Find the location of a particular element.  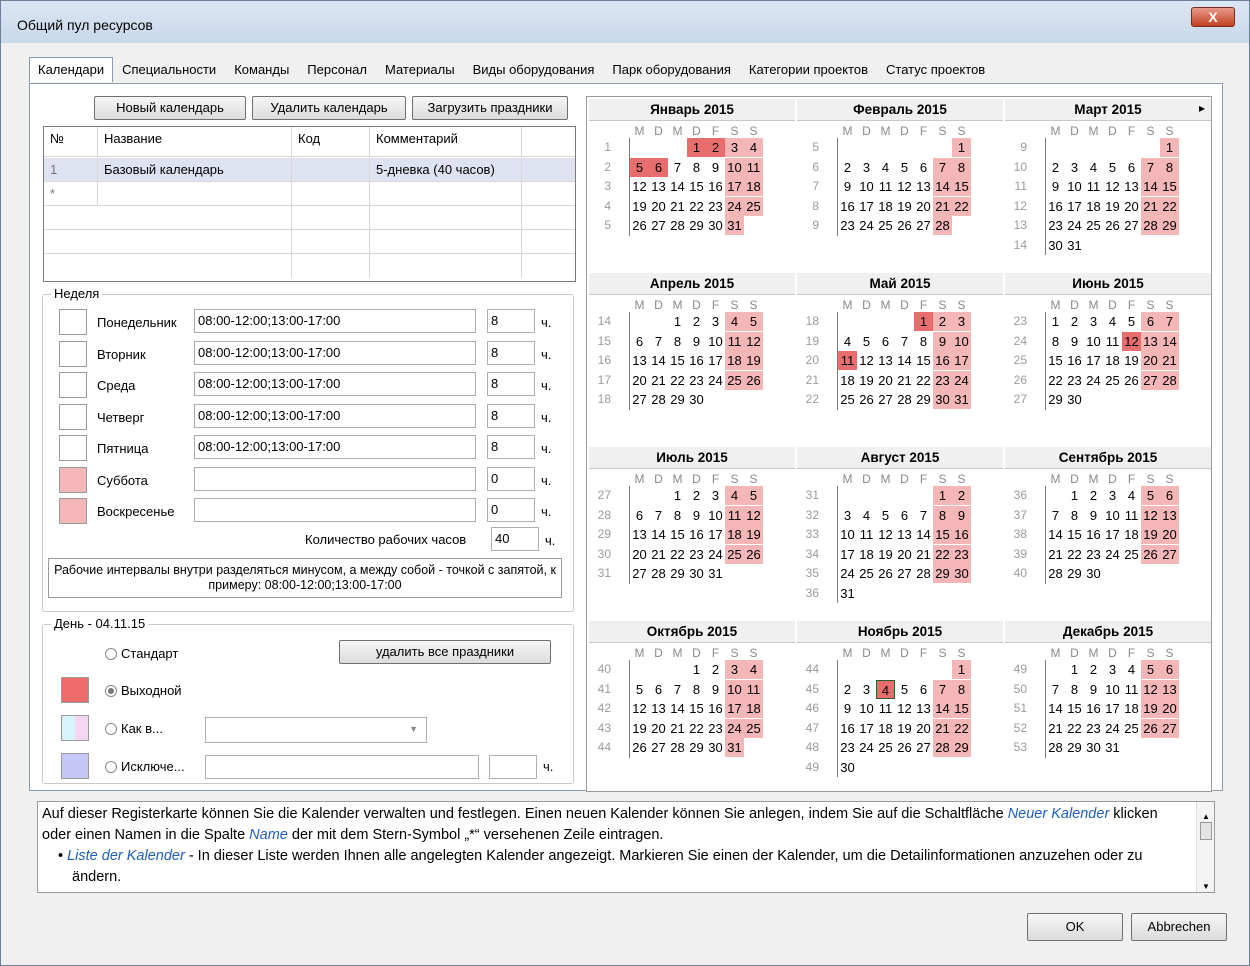

day-hours-field: 0 is located at coordinates (511, 478).